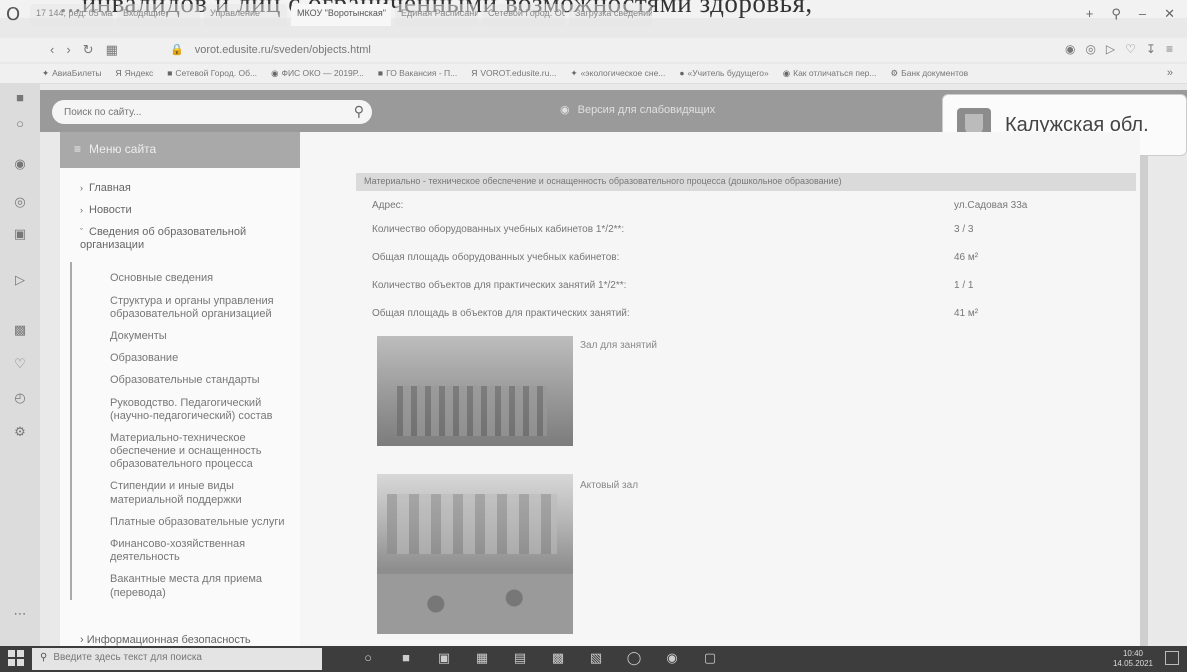 The width and height of the screenshot is (1187, 672). What do you see at coordinates (610, 15) in the screenshot?
I see `tab-6: Загрузка сведений` at bounding box center [610, 15].